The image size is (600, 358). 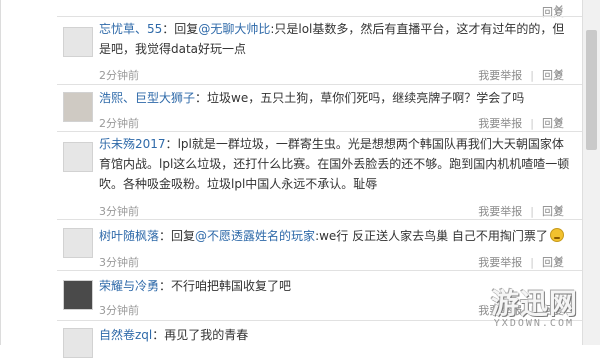 I want to click on comment-text: 树叶随枫落：回复@不愿透露姓名的玩家:we行 反正送人家去鸟巢 自己不用掏门票了, so click(x=335, y=236).